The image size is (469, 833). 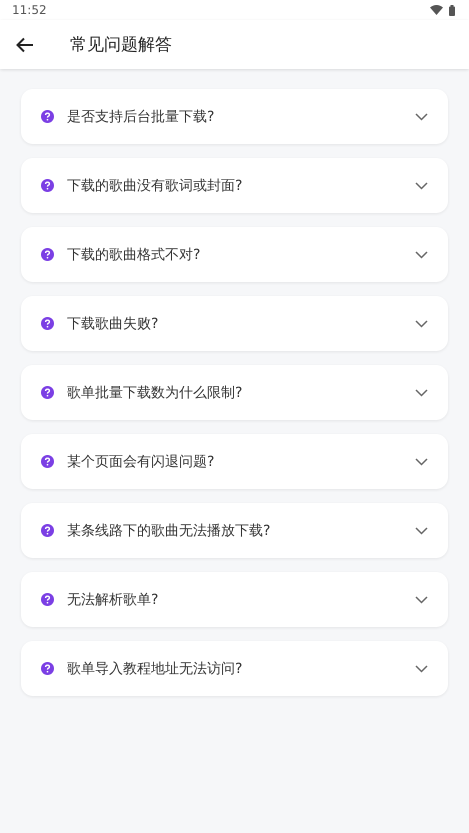 I want to click on question-text: 某条线路下的歌曲无法播放下载?, so click(x=169, y=531).